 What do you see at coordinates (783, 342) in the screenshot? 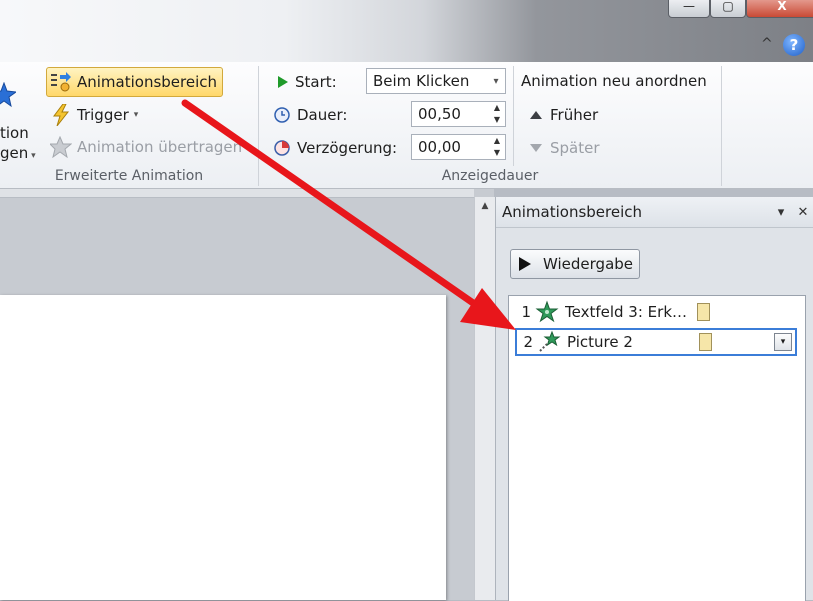
I see `item-dropdown-icon: ▾` at bounding box center [783, 342].